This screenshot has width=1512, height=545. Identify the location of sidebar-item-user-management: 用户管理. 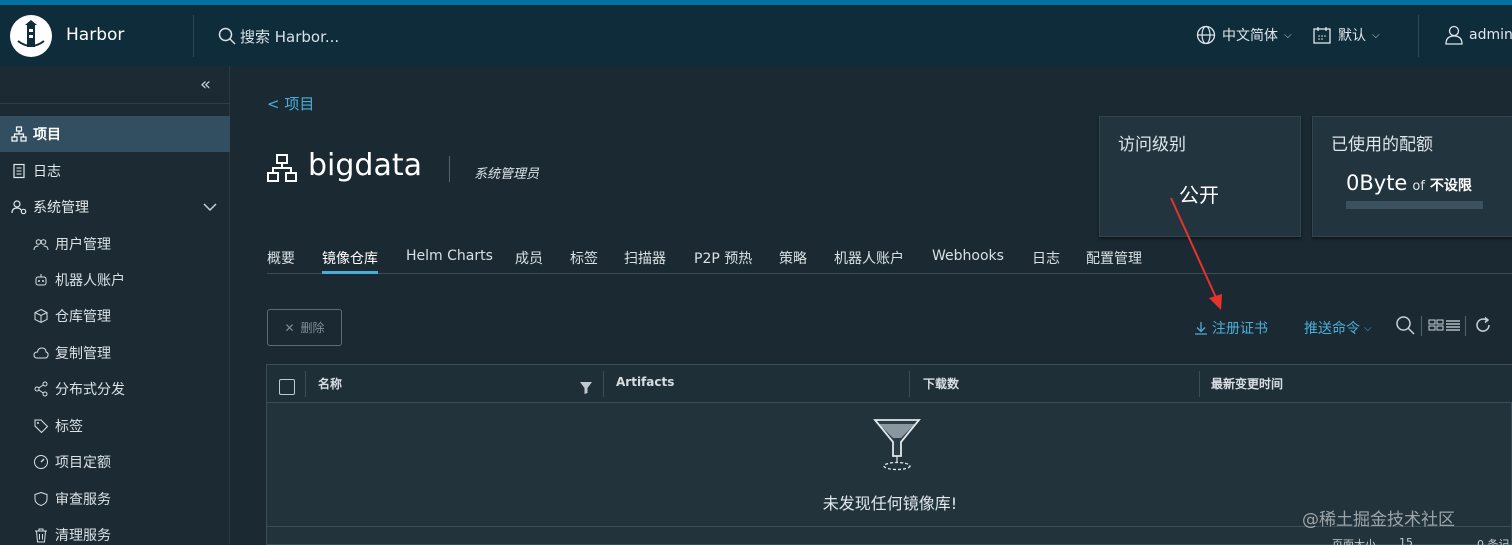
(115, 244).